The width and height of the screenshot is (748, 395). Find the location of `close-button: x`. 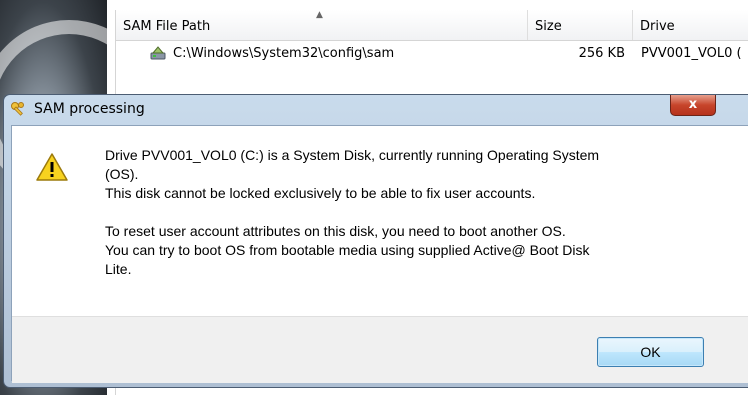

close-button: x is located at coordinates (693, 105).